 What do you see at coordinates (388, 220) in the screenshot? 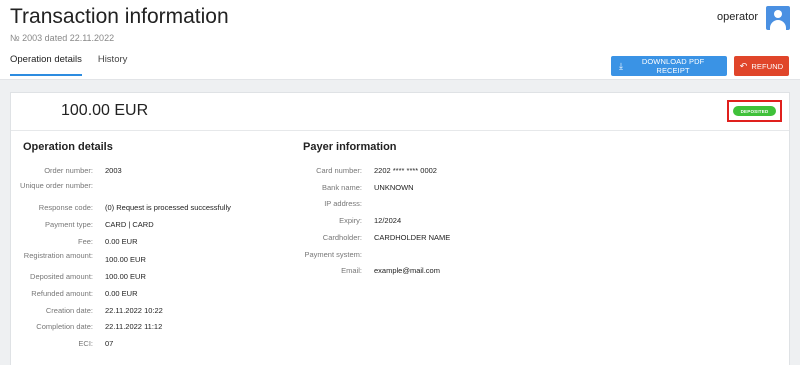
I see `payer-value: 12/2024` at bounding box center [388, 220].